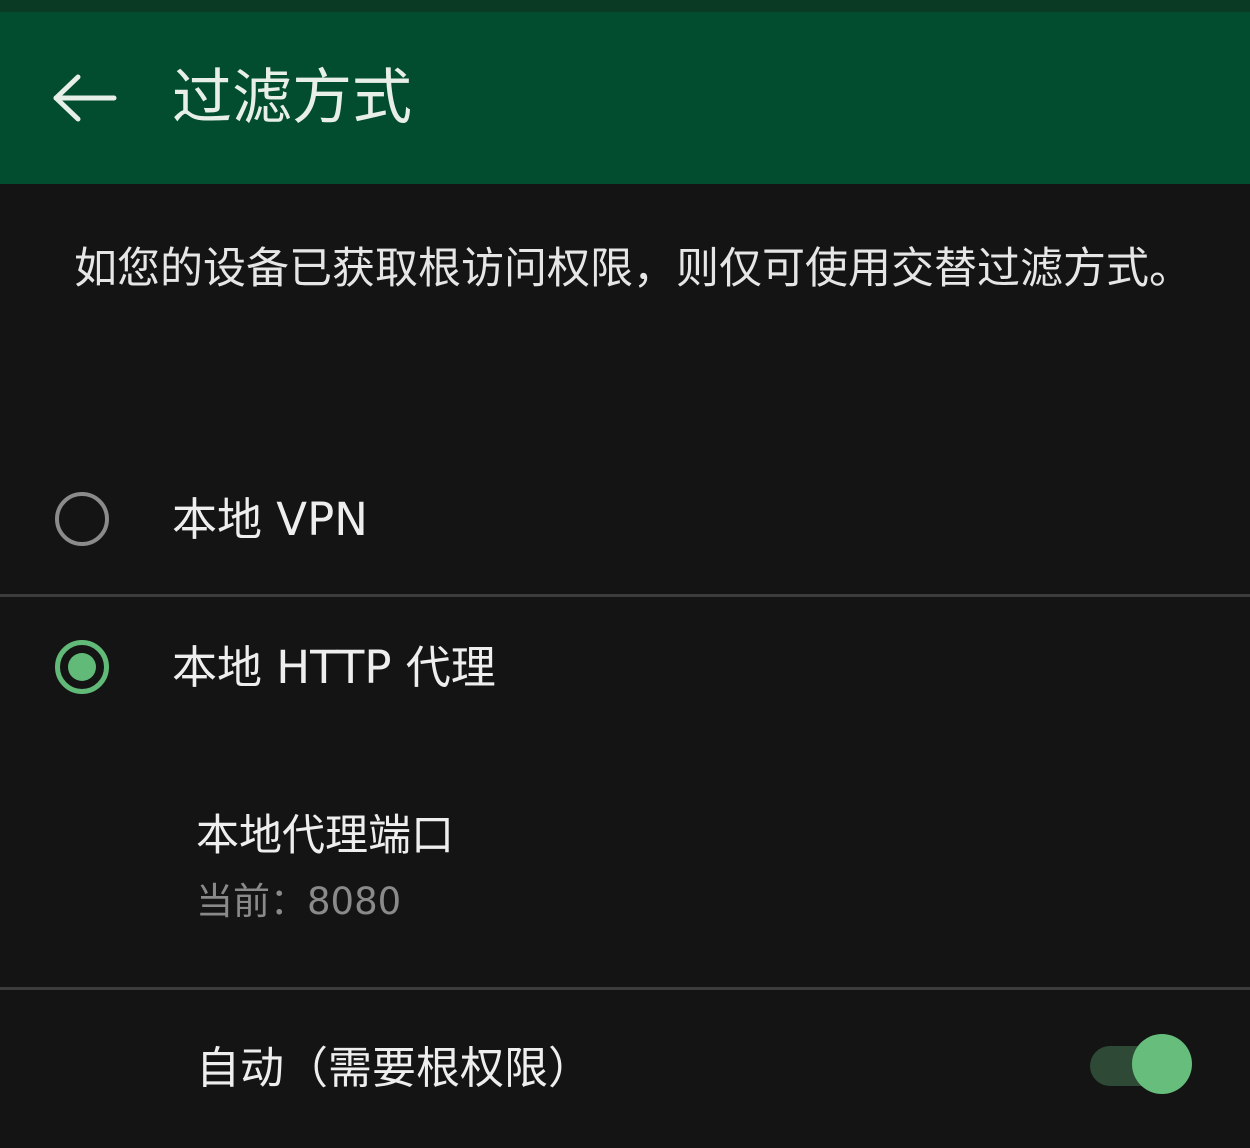 The height and width of the screenshot is (1148, 1250). I want to click on auto-root-label: 自动（需要根权限）, so click(394, 1068).